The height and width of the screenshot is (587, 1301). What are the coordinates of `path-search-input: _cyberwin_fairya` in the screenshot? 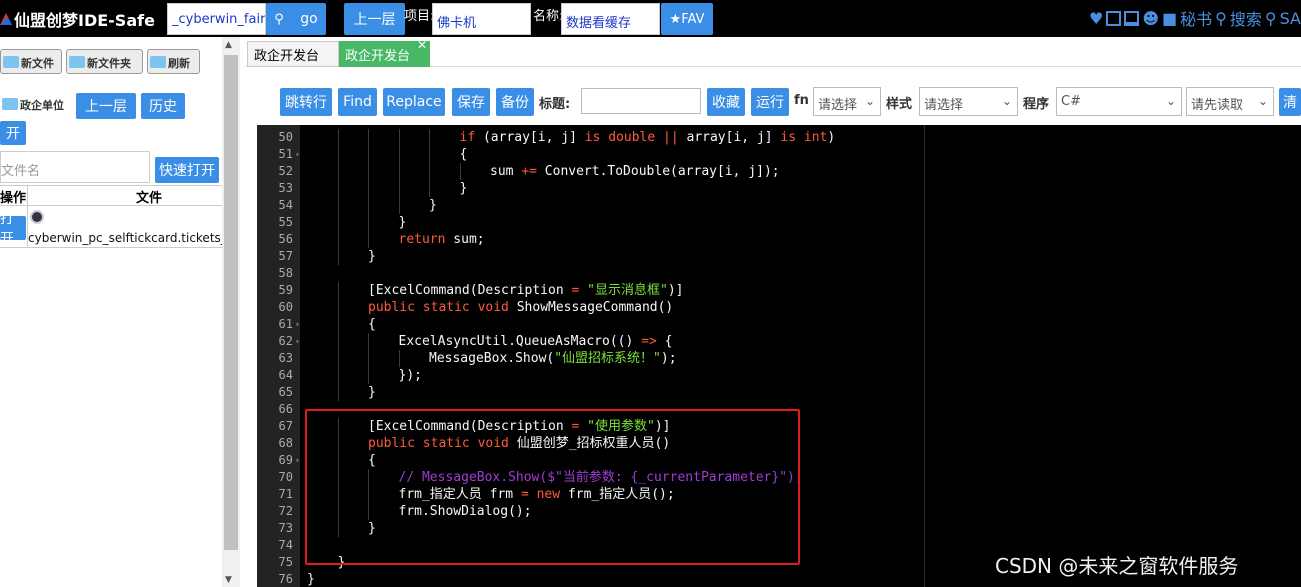 It's located at (216, 19).